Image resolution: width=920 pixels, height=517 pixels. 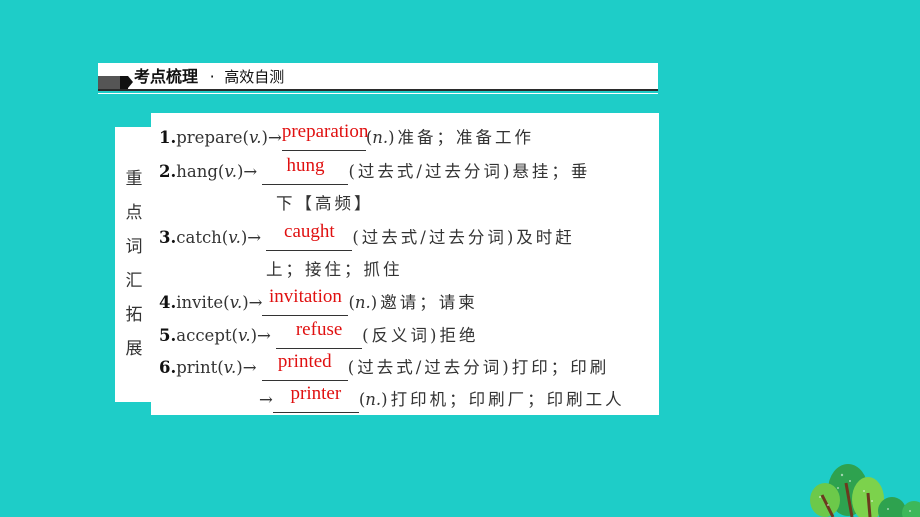 I want to click on item-meaning: )打印机；印刷厂；印刷工人, so click(x=503, y=399).